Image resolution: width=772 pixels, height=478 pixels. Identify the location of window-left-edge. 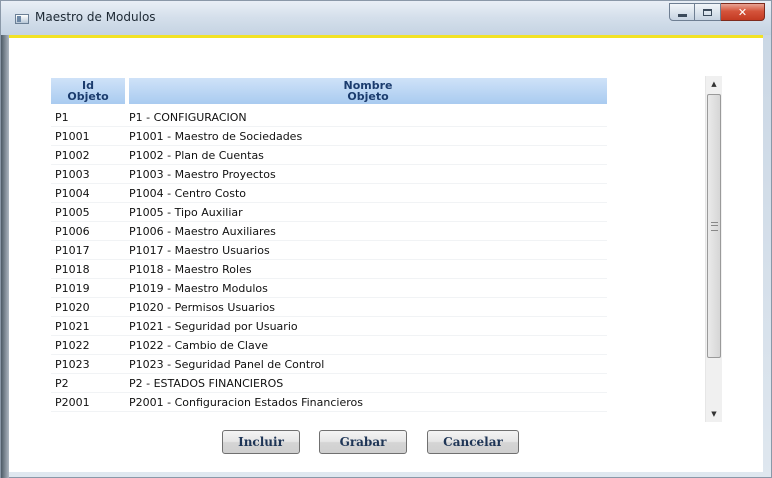
(5, 256).